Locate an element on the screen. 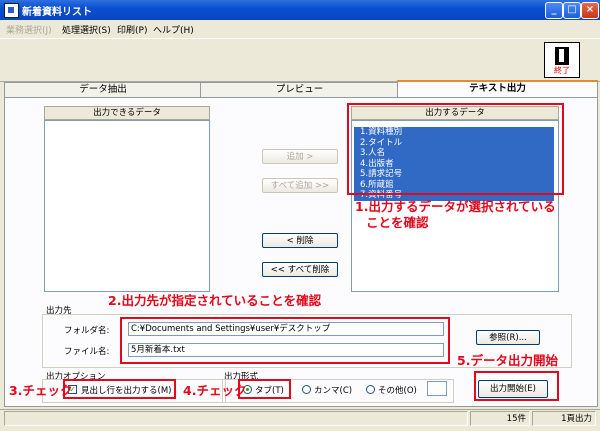 The width and height of the screenshot is (600, 431). add-button: 追加 > is located at coordinates (300, 156).